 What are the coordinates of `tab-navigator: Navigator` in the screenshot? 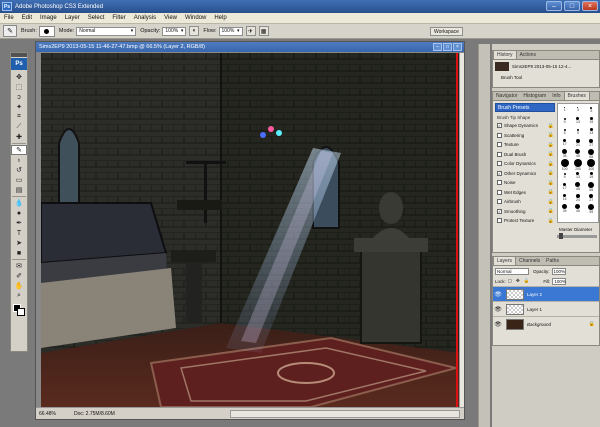 It's located at (506, 96).